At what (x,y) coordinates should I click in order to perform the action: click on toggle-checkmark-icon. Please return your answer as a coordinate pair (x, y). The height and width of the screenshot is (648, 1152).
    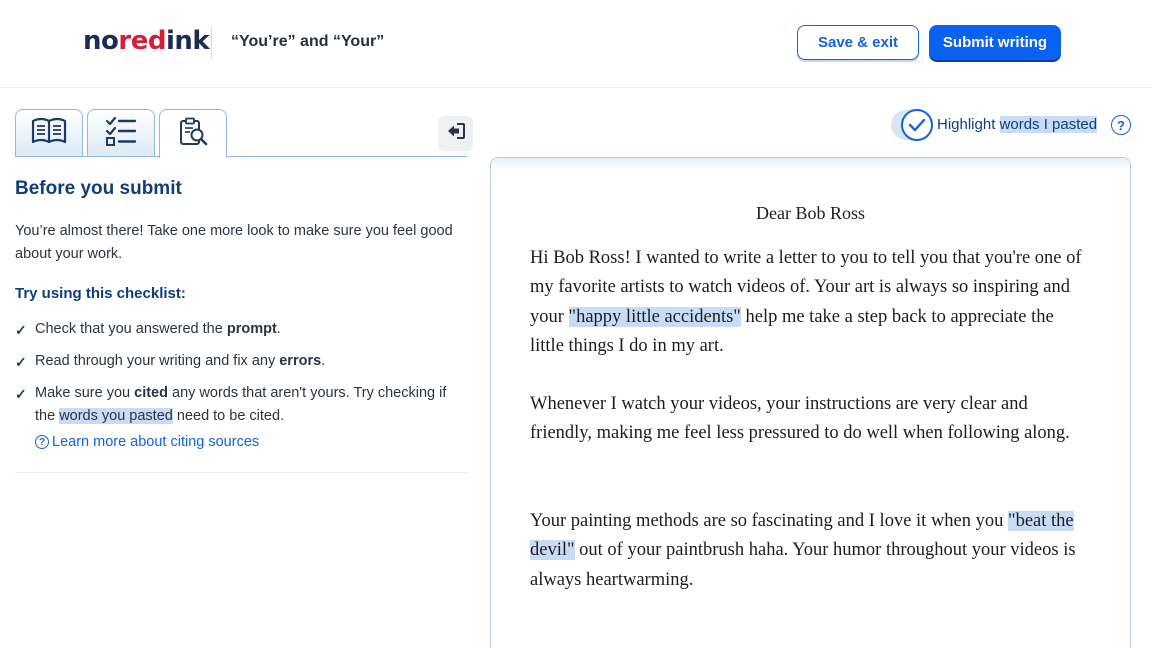
    Looking at the image, I should click on (917, 125).